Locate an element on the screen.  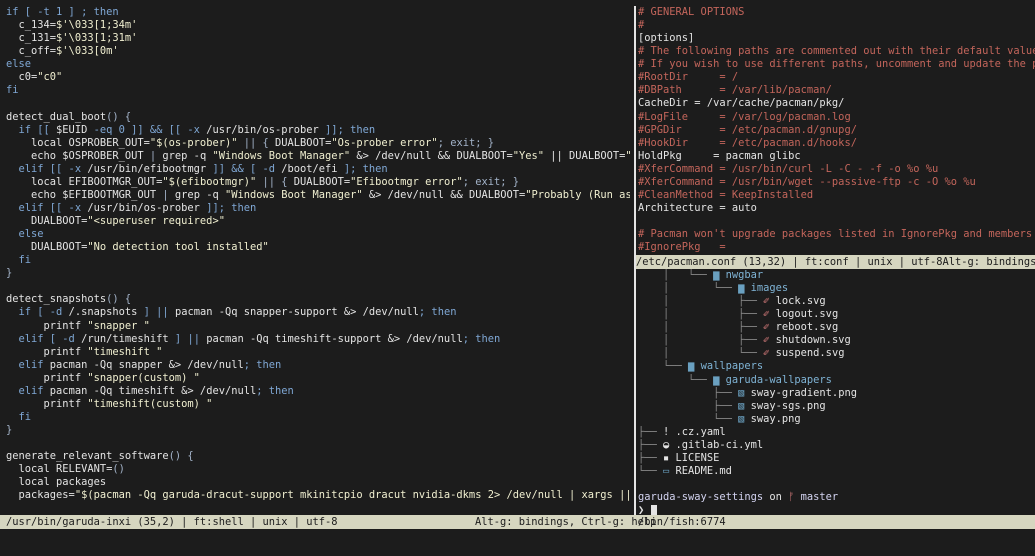
code-token: -eq 0 ]] && [[ -x is located at coordinates (147, 129).